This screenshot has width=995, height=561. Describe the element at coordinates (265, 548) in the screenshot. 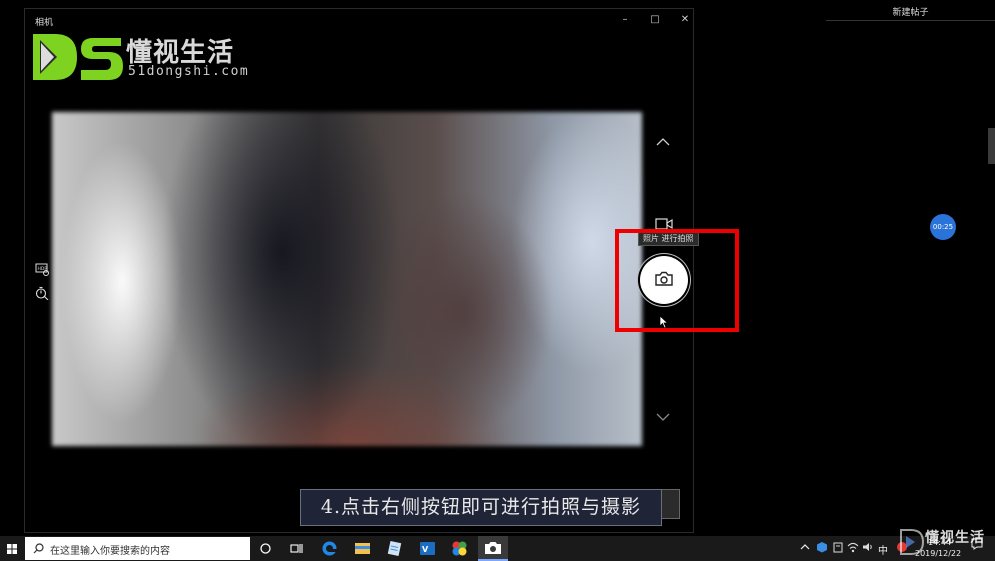

I see `cortana-icon` at that location.